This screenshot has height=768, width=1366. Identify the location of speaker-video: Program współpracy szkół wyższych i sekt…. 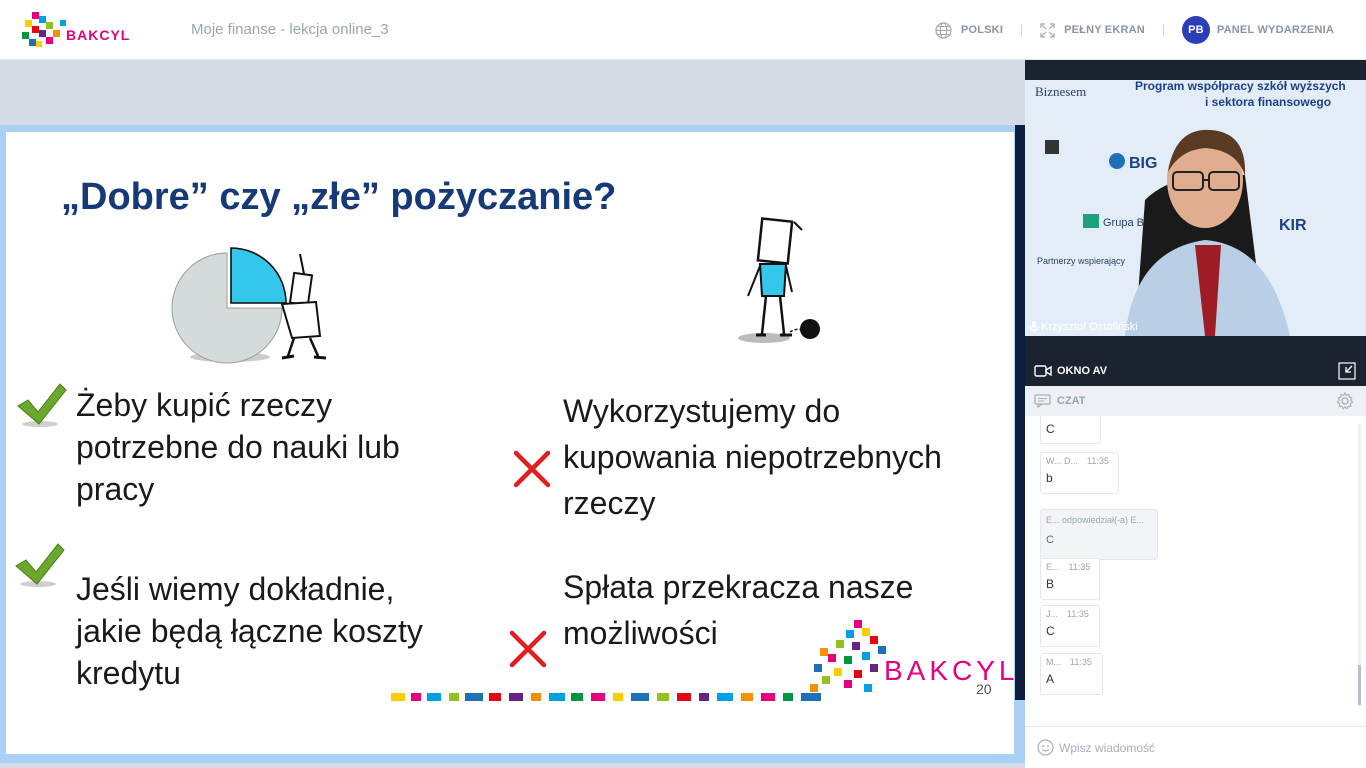
(1195, 208).